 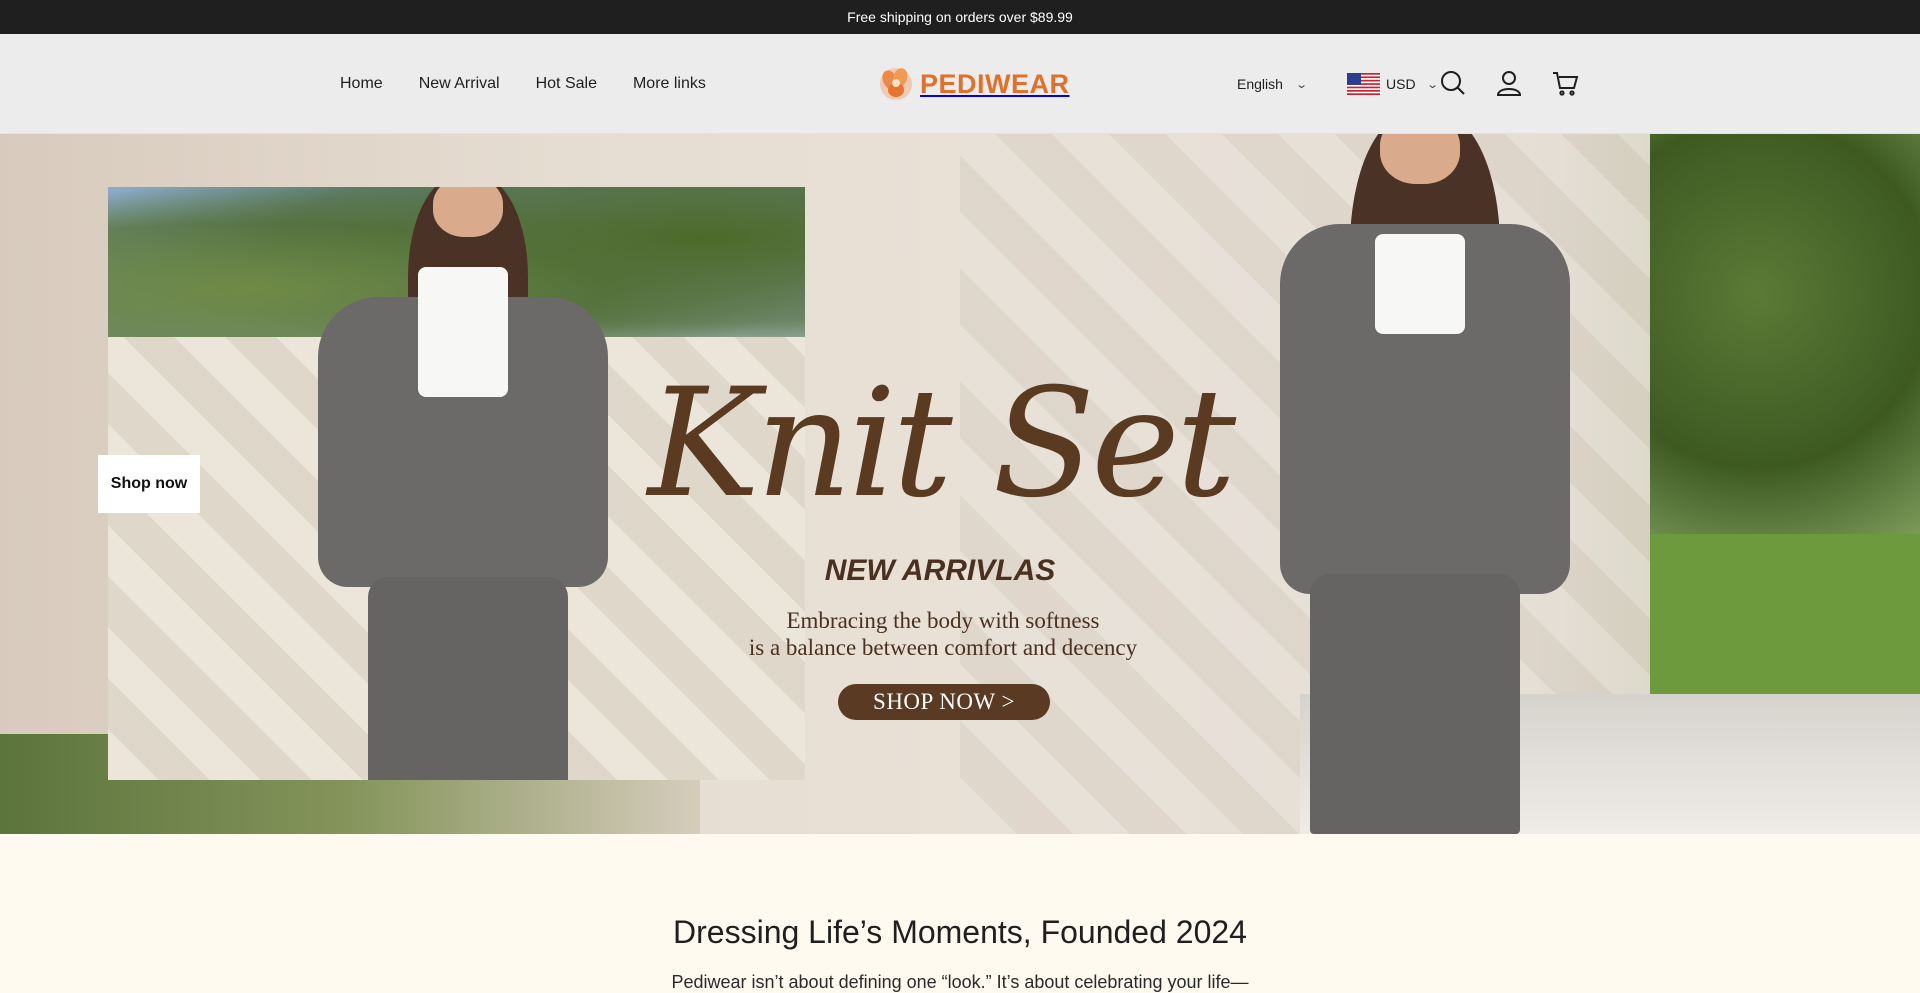 What do you see at coordinates (1260, 84) in the screenshot?
I see `language-label: English` at bounding box center [1260, 84].